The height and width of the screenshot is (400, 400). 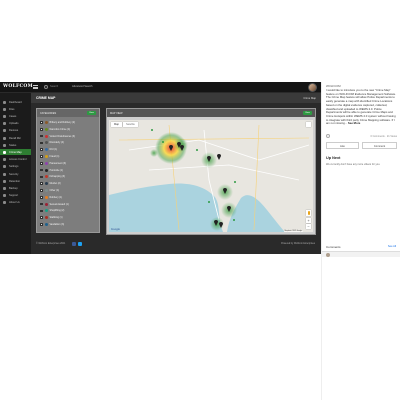 I want to click on sidebar-item-recall-mic: Recall Mic, so click(x=15, y=138).